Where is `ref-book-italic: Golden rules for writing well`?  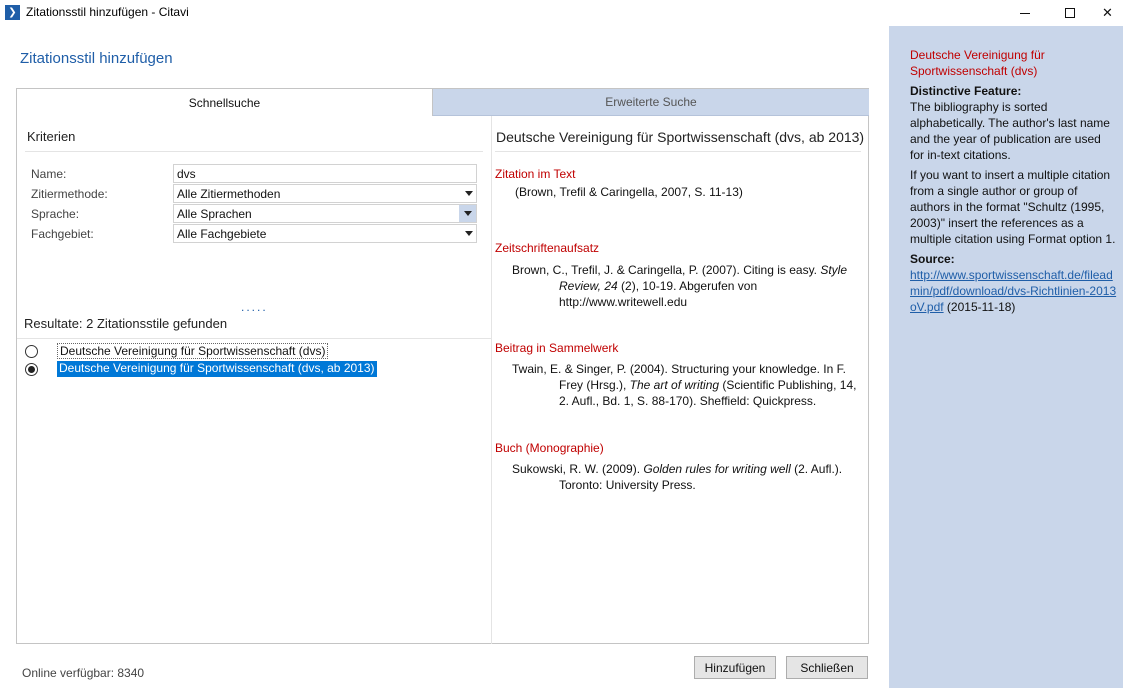 ref-book-italic: Golden rules for writing well is located at coordinates (717, 469).